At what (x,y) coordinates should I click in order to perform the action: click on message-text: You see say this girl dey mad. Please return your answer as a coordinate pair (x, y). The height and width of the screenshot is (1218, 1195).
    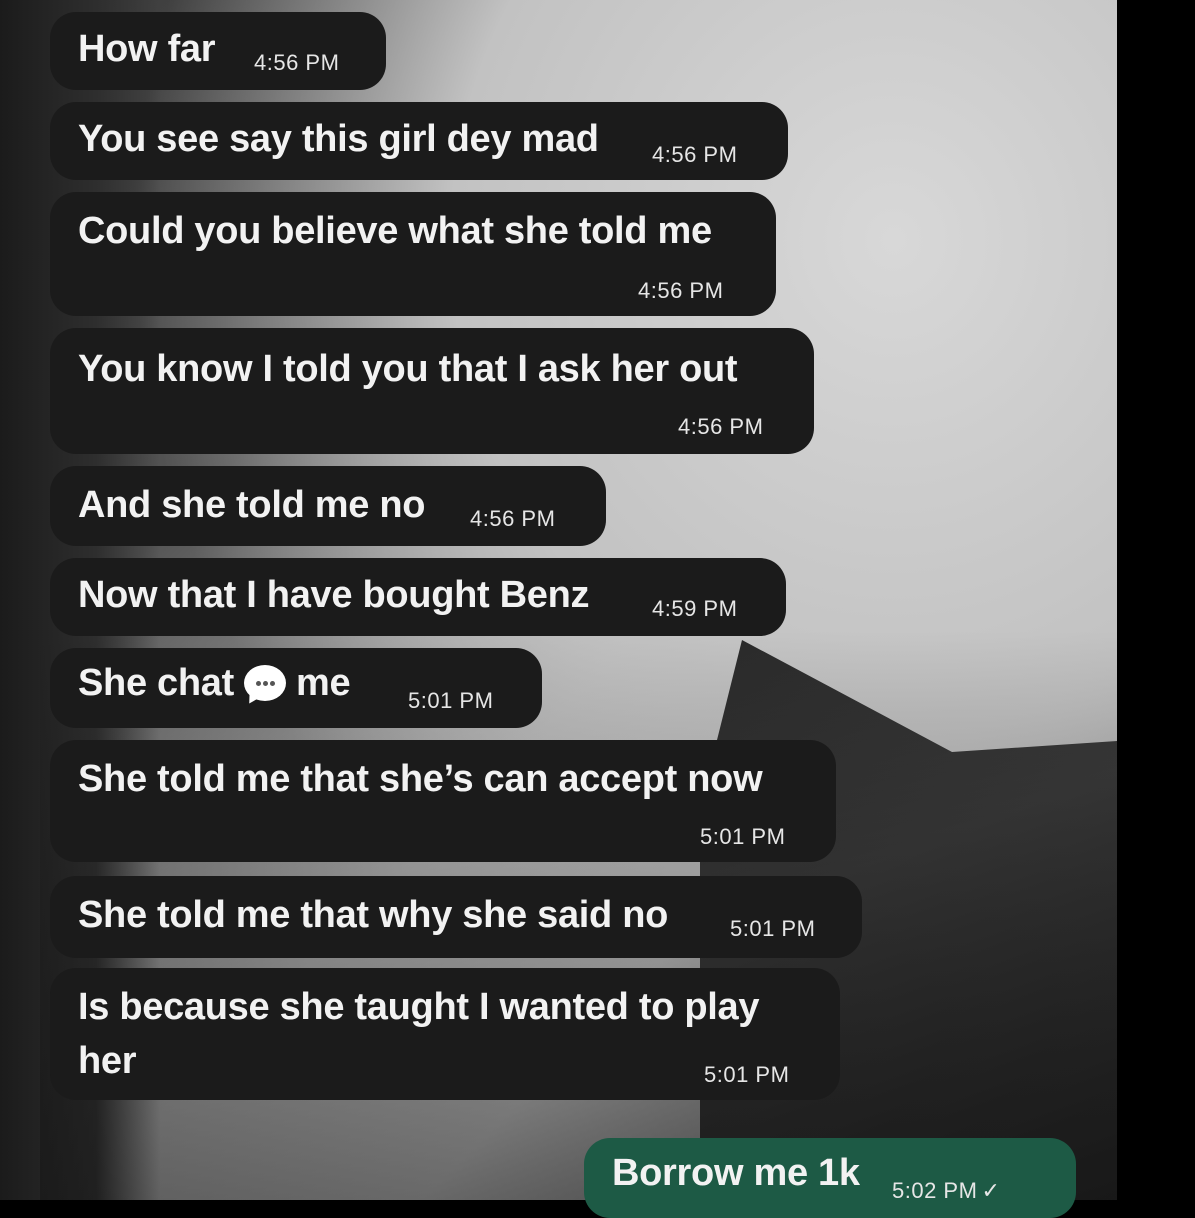
    Looking at the image, I should click on (338, 139).